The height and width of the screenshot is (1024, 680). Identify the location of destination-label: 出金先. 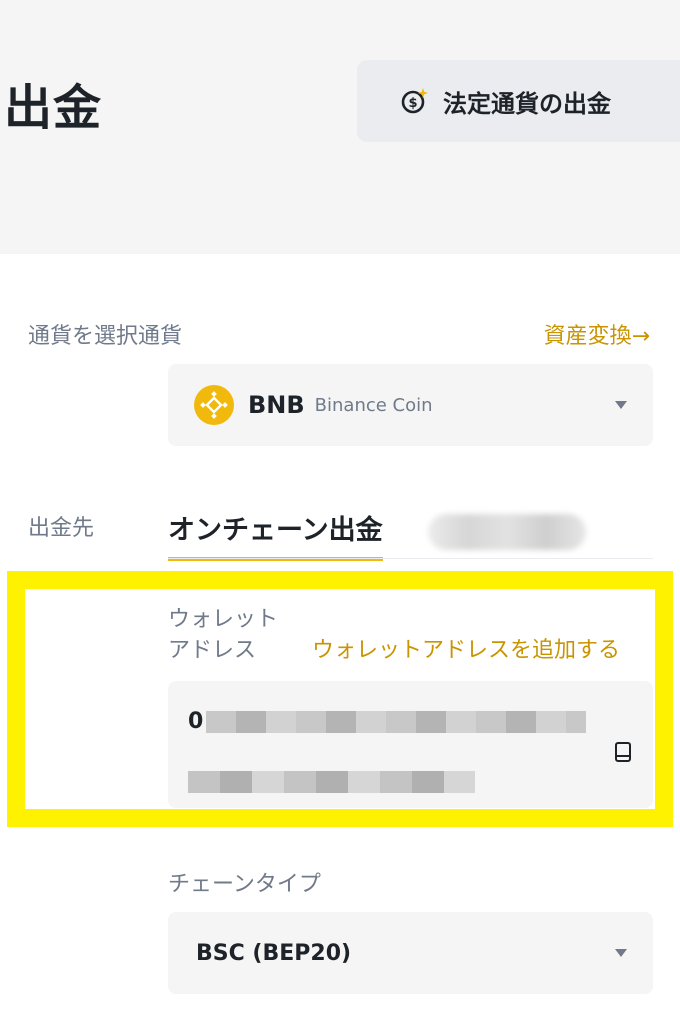
(61, 528).